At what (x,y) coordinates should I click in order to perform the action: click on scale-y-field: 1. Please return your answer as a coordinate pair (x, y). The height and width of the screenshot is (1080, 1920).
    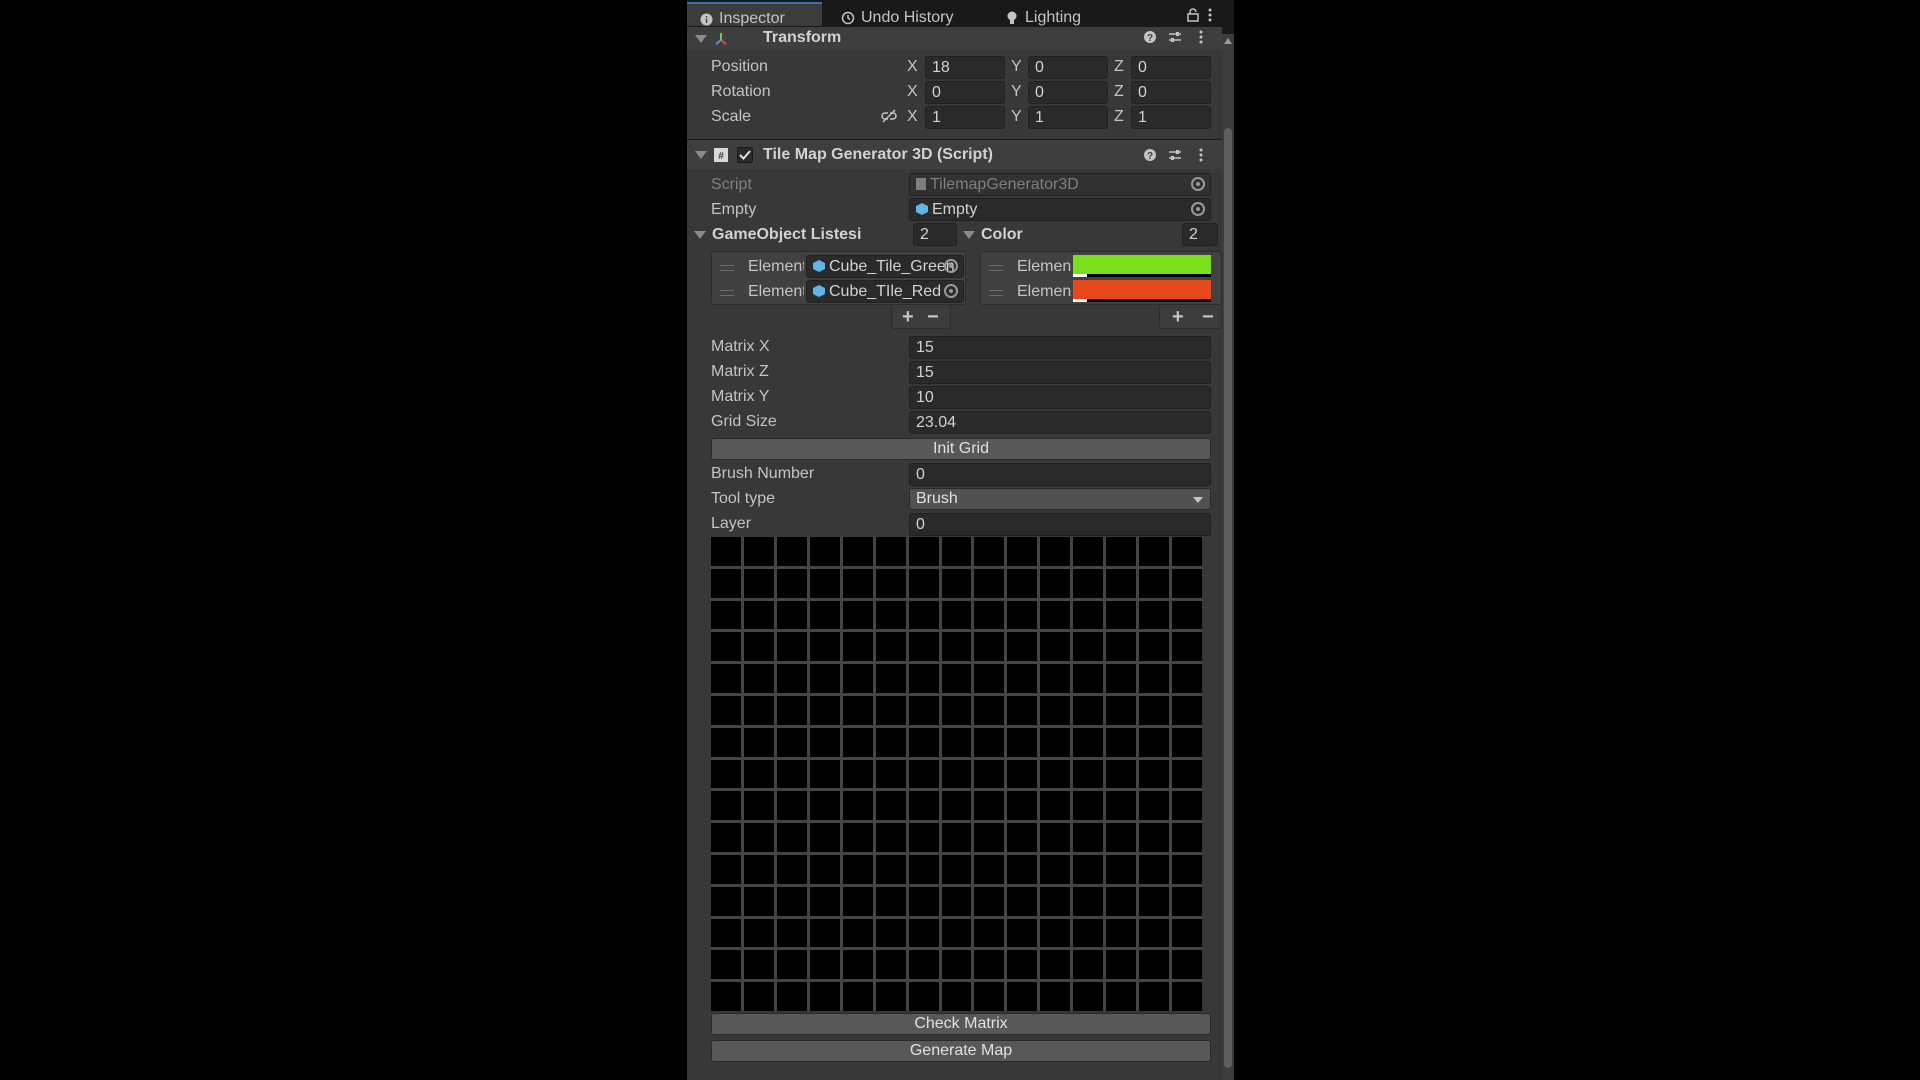
    Looking at the image, I should click on (1068, 117).